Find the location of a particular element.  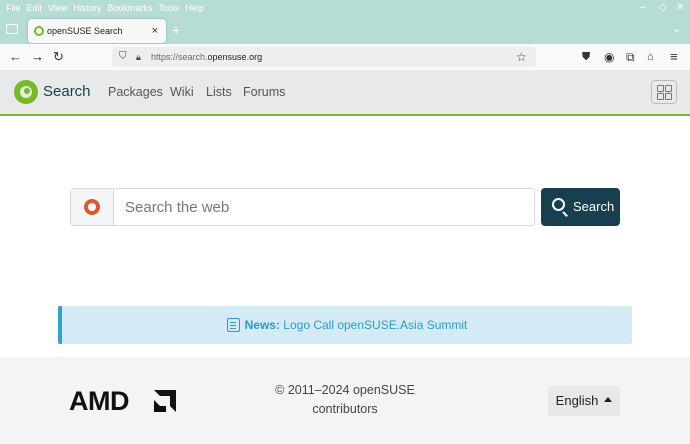

tab-title: openSUSE Search is located at coordinates (85, 31).